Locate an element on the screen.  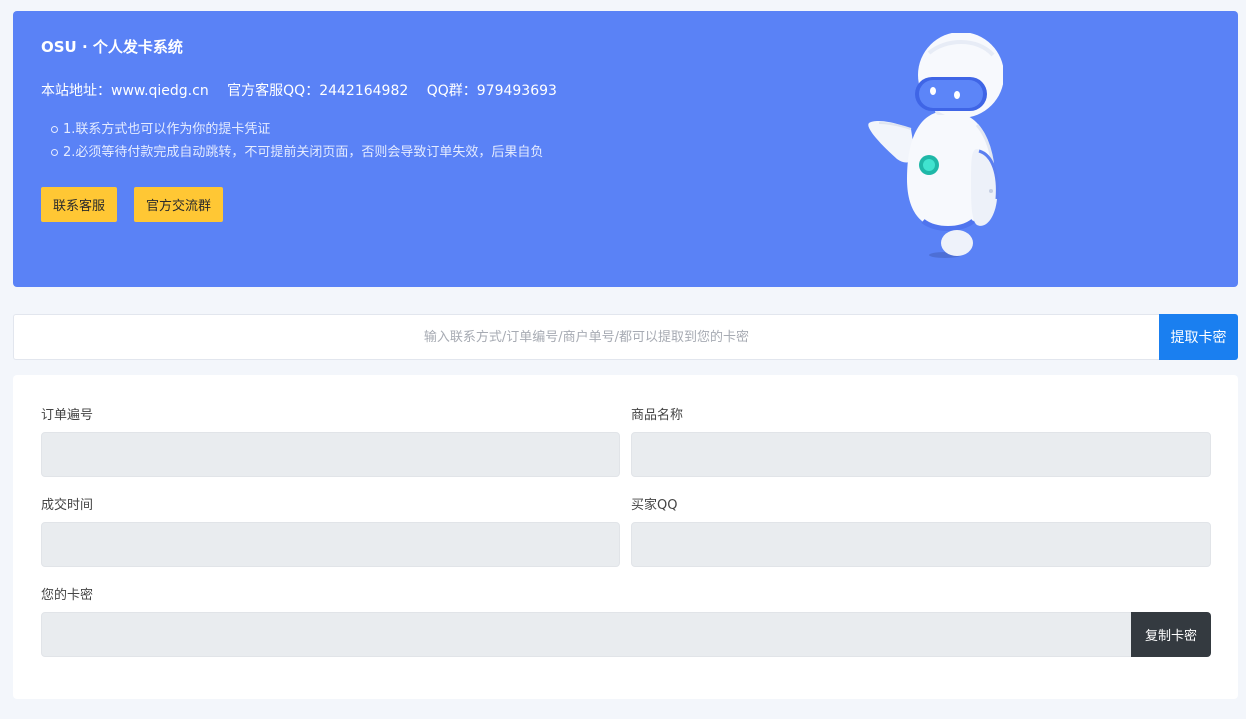
card-secret-label: 您的卡密 is located at coordinates (67, 595).